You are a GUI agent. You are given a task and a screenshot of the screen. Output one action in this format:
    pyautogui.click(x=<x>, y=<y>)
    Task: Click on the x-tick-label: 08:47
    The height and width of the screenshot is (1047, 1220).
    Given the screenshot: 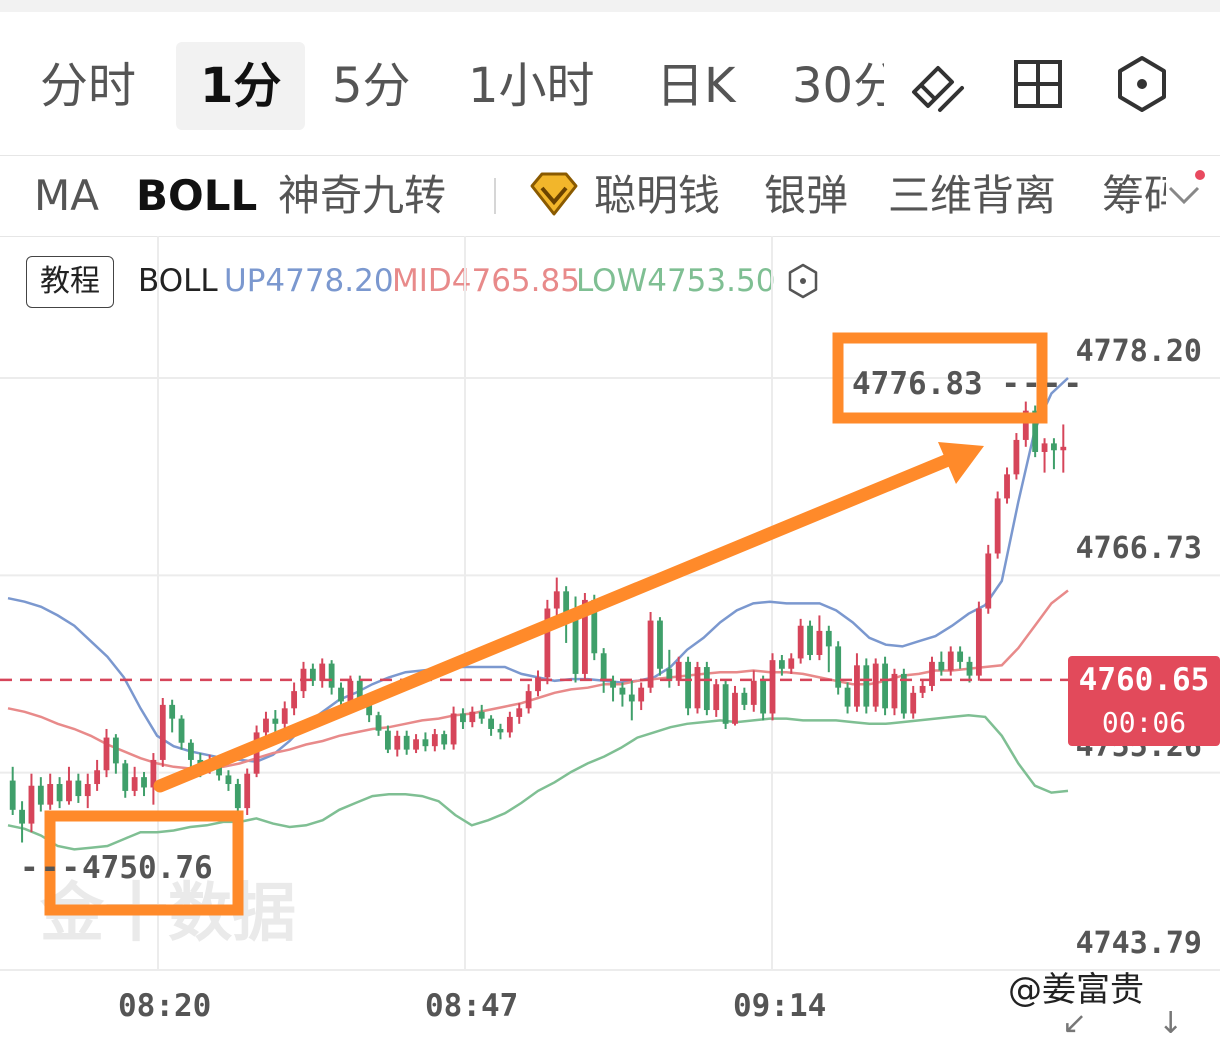 What is the action you would take?
    pyautogui.click(x=472, y=1006)
    